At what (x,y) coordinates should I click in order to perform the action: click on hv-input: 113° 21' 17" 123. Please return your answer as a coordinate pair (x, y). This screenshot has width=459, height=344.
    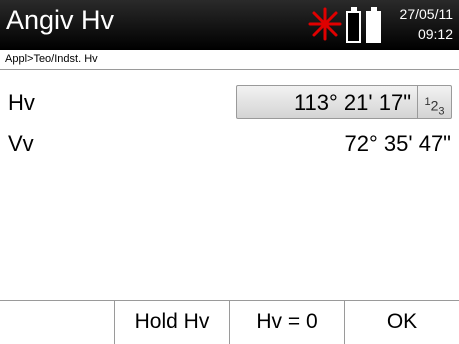
    Looking at the image, I should click on (344, 102).